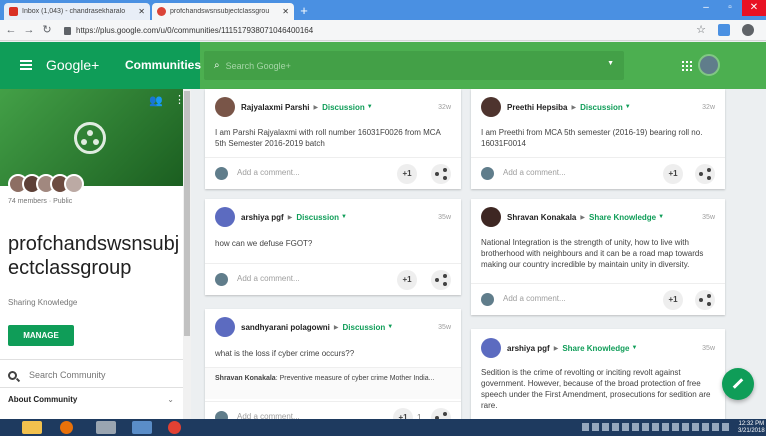 This screenshot has width=766, height=436. What do you see at coordinates (751, 428) in the screenshot?
I see `clock: 12:32 PM 3/21/2018` at bounding box center [751, 428].